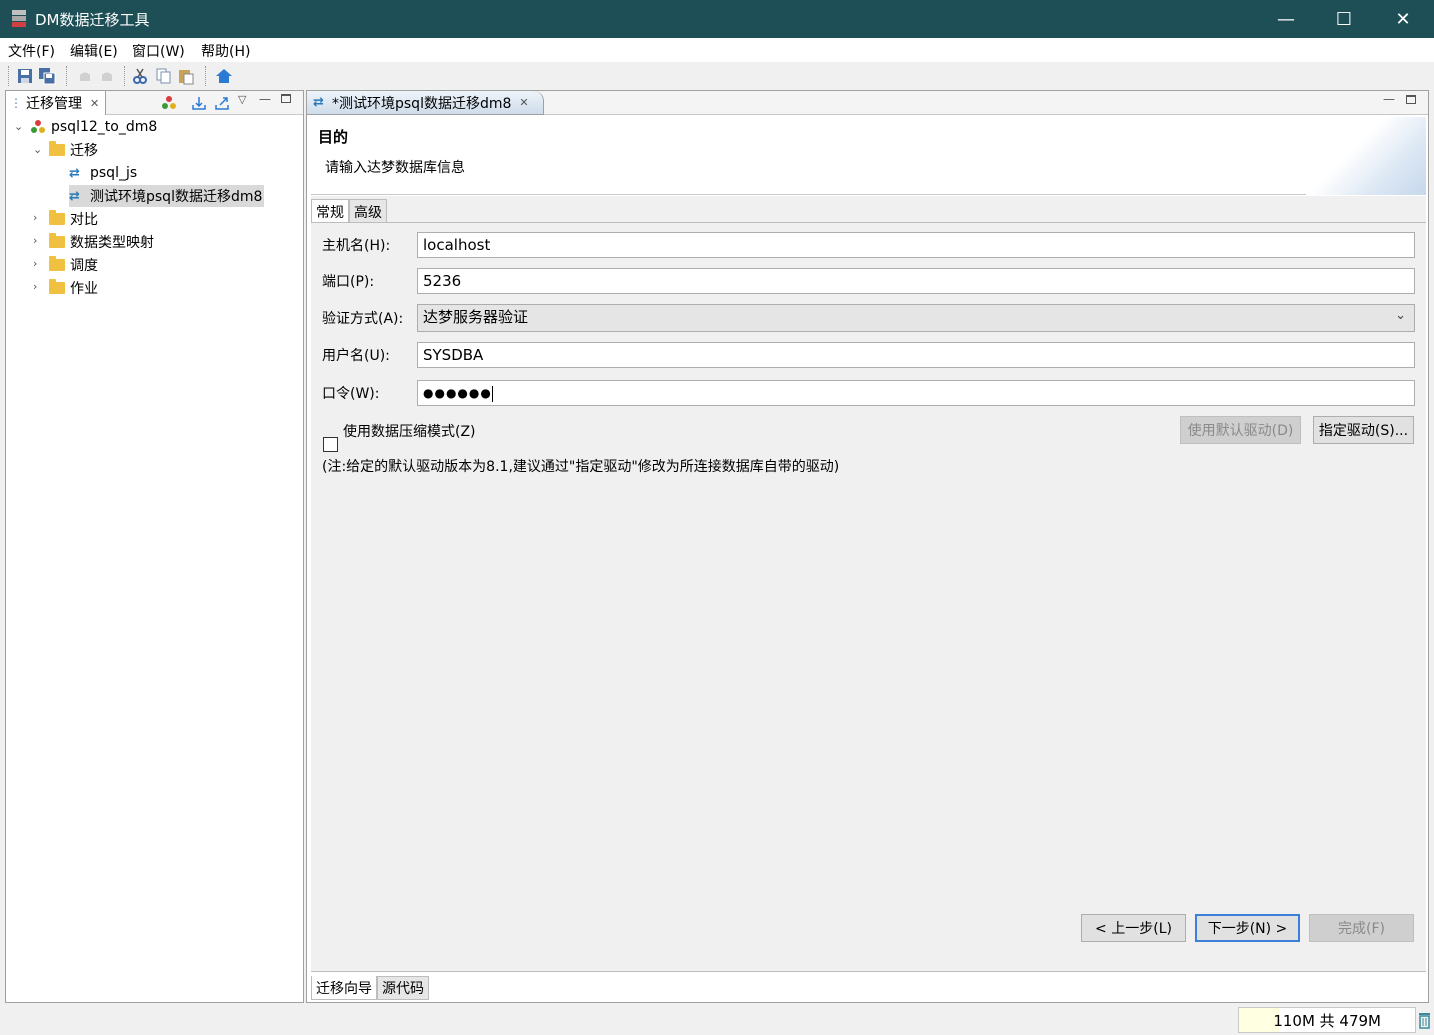 The width and height of the screenshot is (1434, 1035). I want to click on tab-migration-management: ⋮ 迁移管理 ✕, so click(56, 103).